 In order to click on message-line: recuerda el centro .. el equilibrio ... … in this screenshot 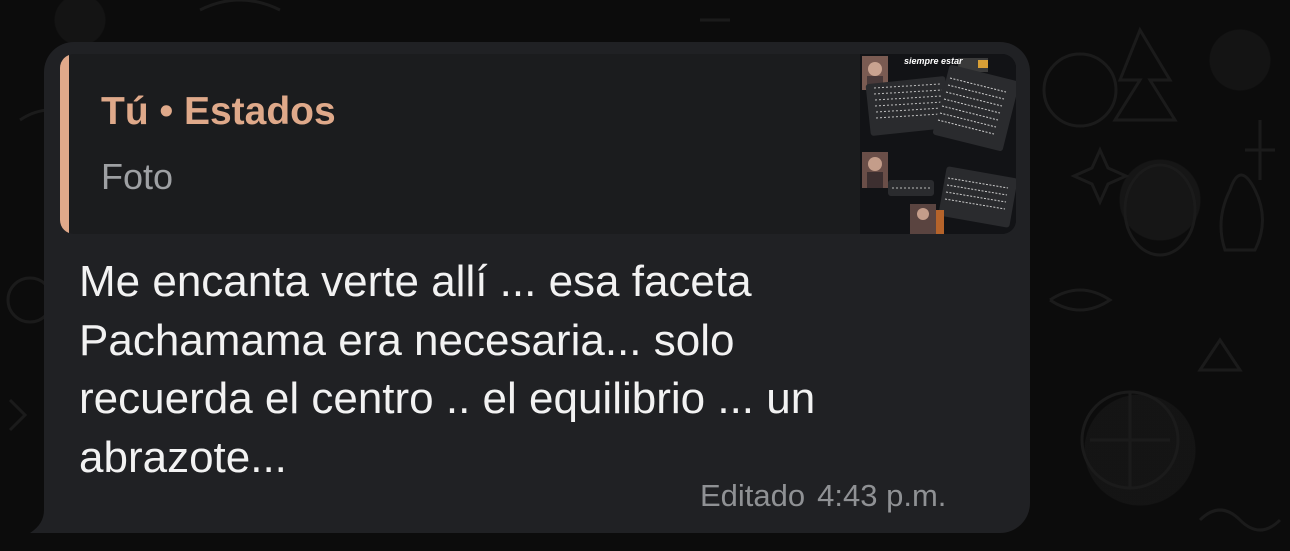, I will do `click(447, 399)`.